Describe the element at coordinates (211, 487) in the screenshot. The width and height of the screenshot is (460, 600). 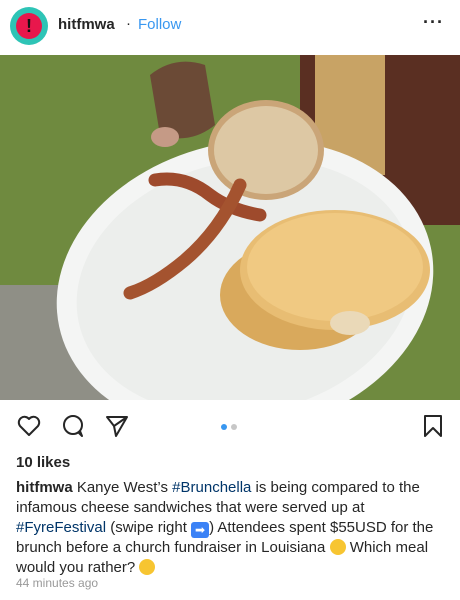
I see `hashtag-brunchella: #Brunchella` at that location.